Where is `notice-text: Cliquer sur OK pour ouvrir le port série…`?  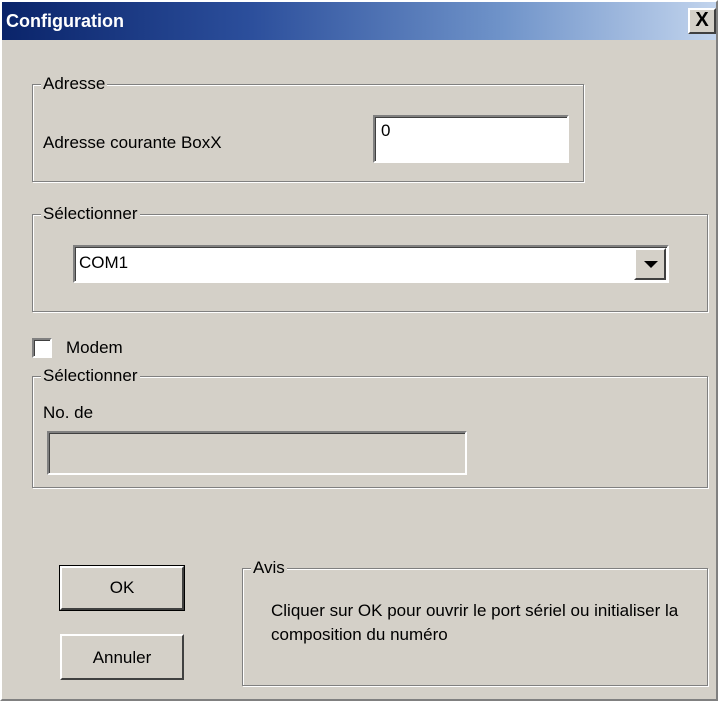
notice-text: Cliquer sur OK pour ouvrir le port série… is located at coordinates (475, 622).